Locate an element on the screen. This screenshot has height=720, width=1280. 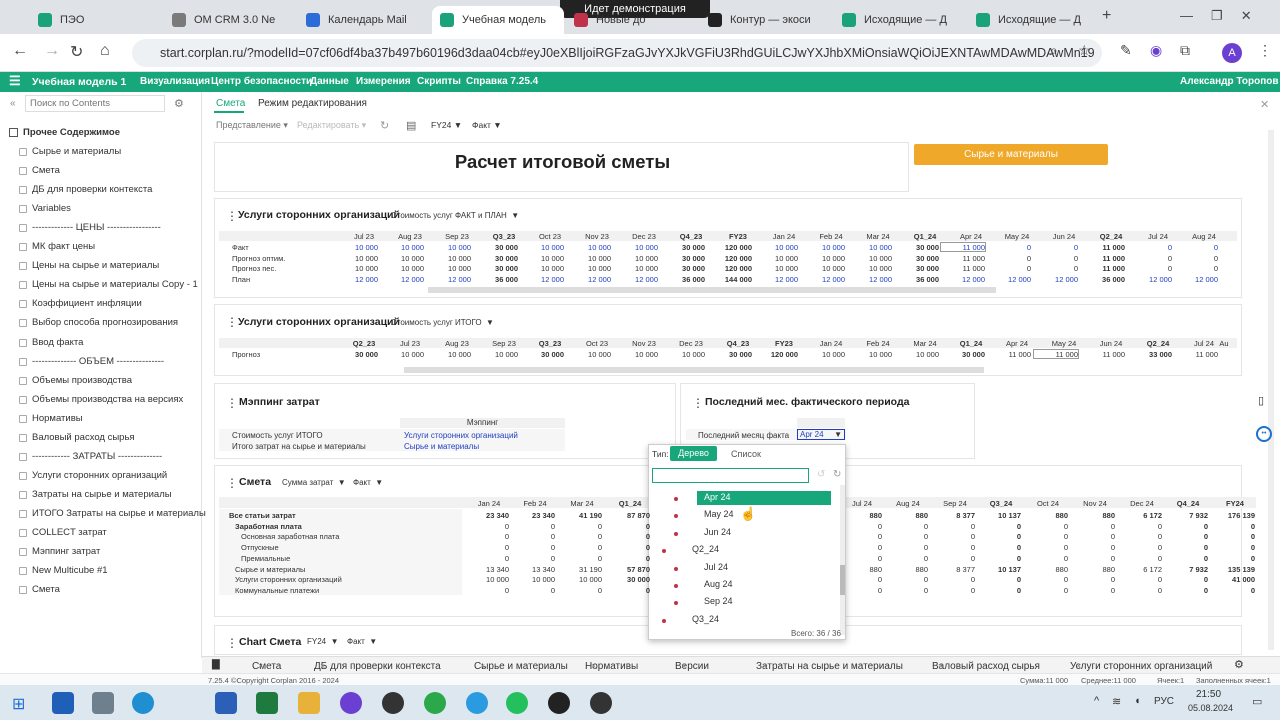
dashboard-tab: Затраты на сырье и материалы × is located at coordinates (829, 665).